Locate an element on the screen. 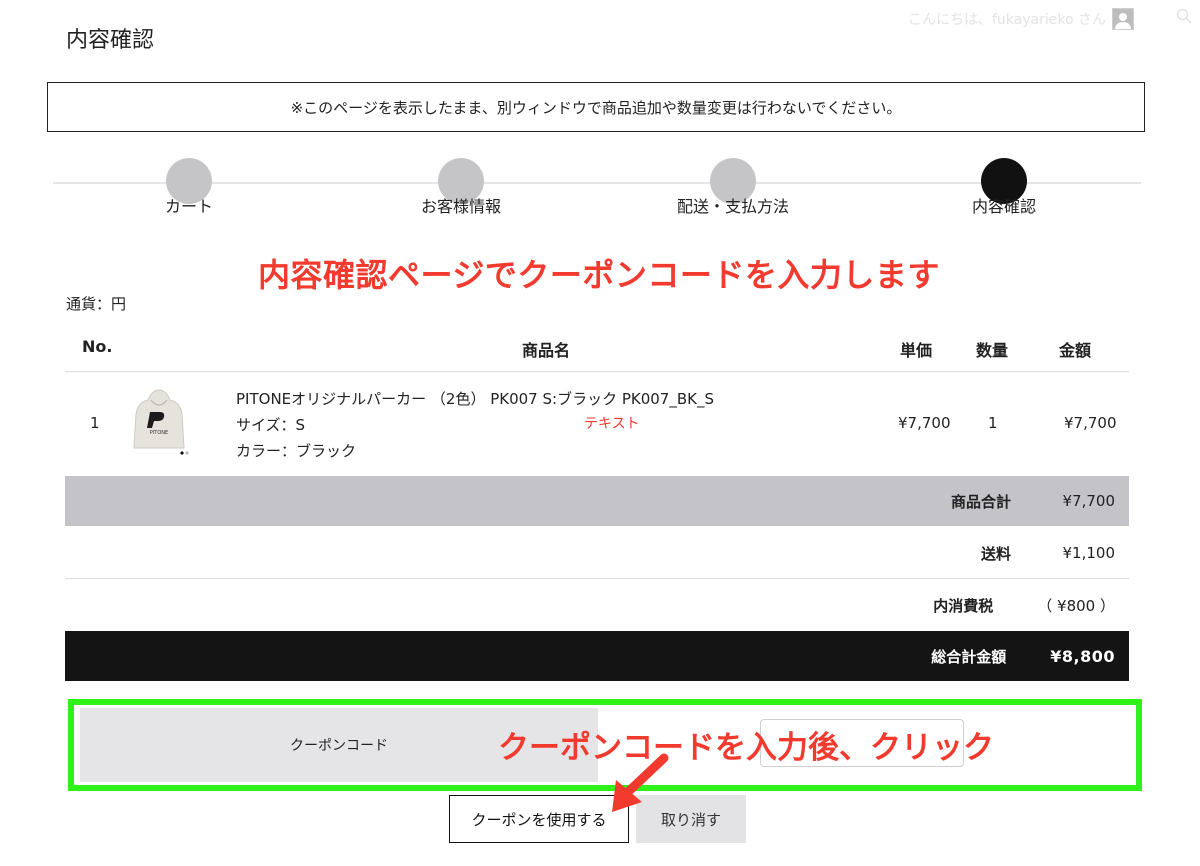  shipping-label: 送料 is located at coordinates (995, 553).